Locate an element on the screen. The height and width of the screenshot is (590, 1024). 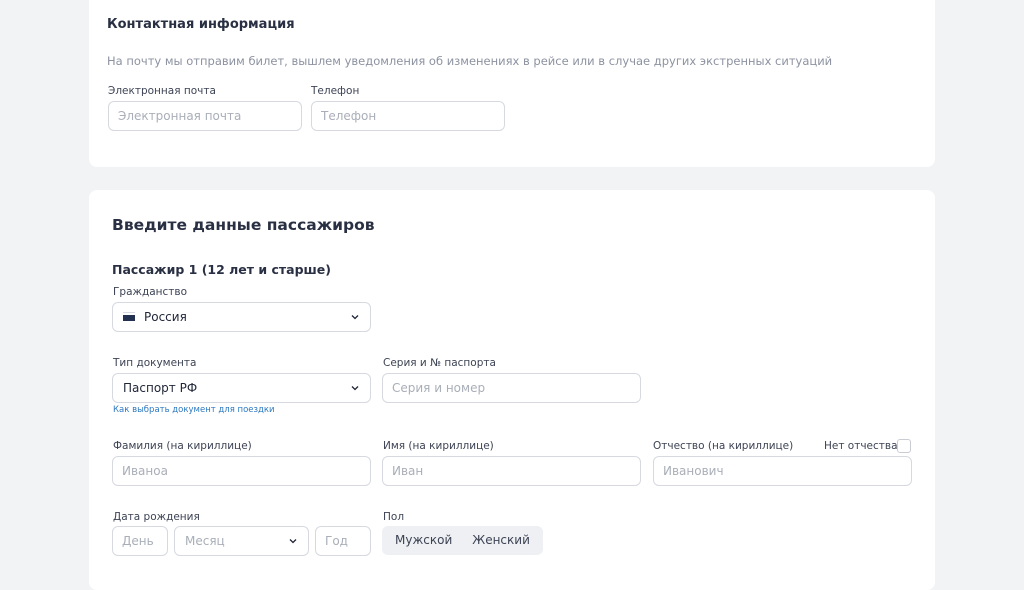
surname-label: Фамилия (на кириллице) is located at coordinates (182, 446).